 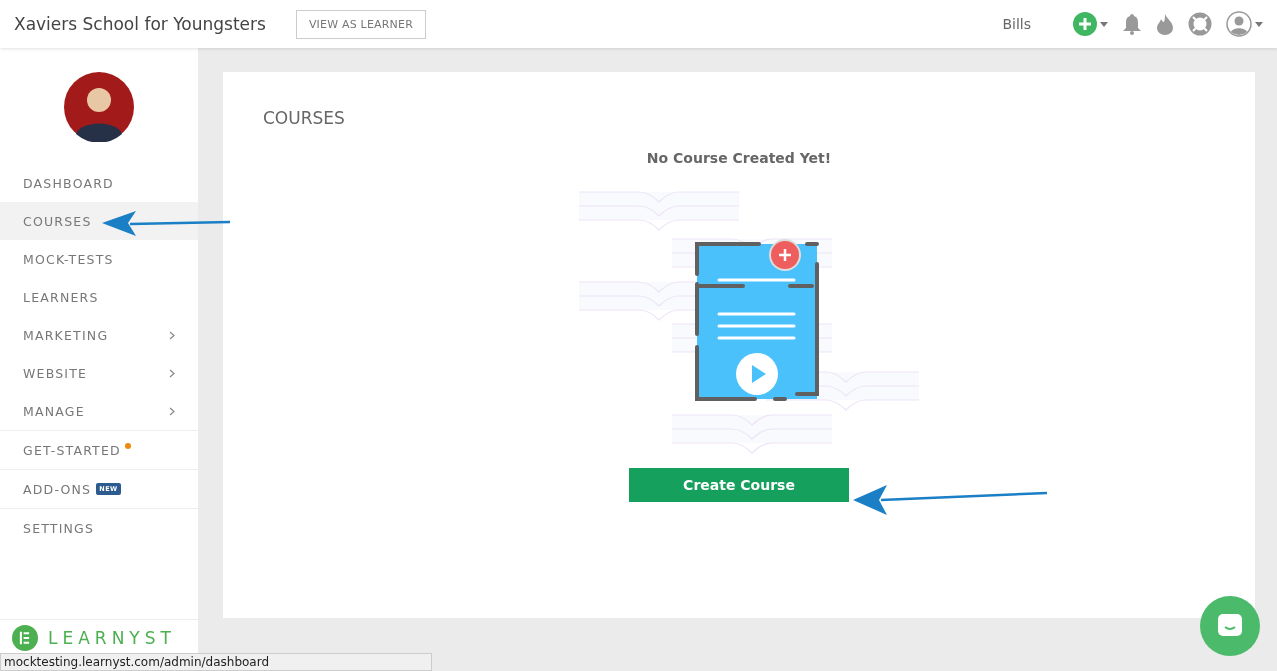 I want to click on sidebar-item: LEARNERS, so click(x=99, y=297).